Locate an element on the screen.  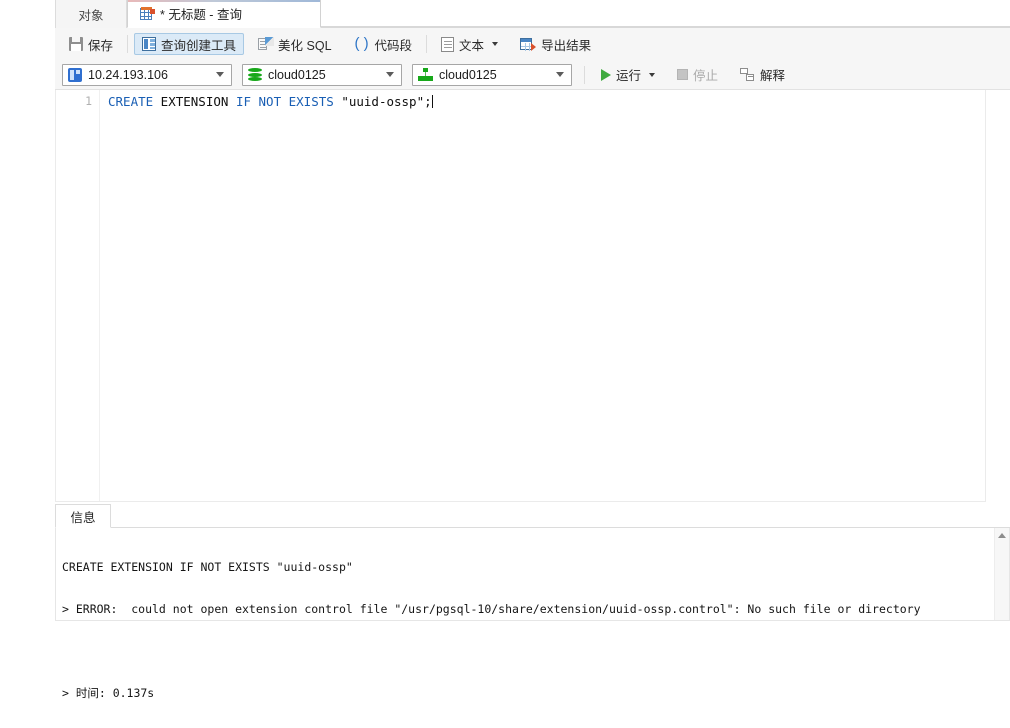
main-toolbar: 保存 查询创建工具 美化 SQL ( ) 代码段 文本 导出结果 is located at coordinates (532, 44).